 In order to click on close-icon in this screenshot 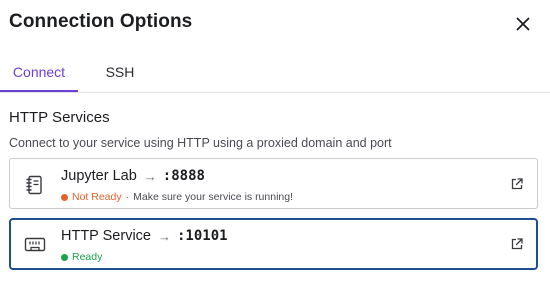, I will do `click(523, 24)`.